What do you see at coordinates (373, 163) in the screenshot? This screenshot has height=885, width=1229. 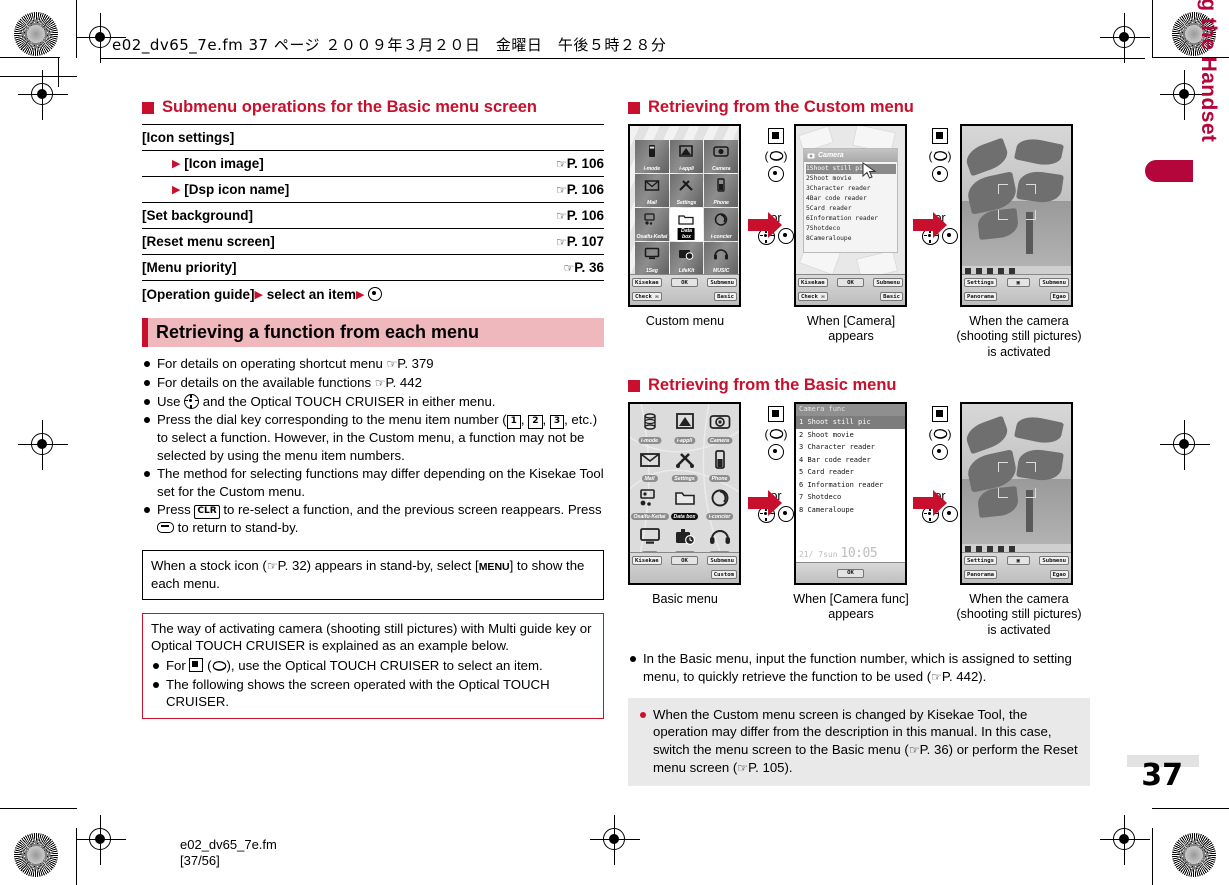 I see `table-row: ▶ [Icon image] ☞P. 106` at bounding box center [373, 163].